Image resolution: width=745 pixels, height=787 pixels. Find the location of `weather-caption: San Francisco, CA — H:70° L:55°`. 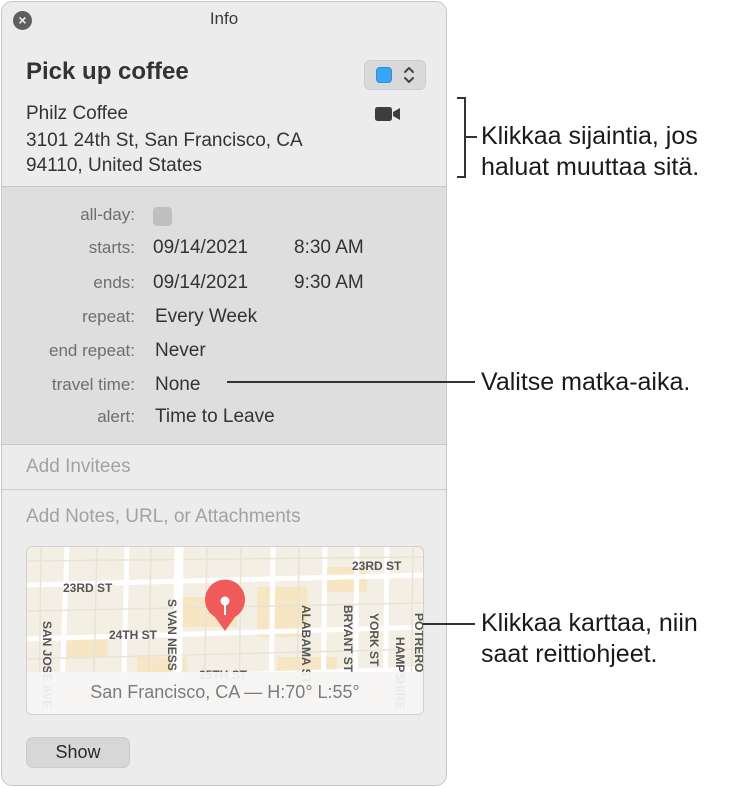

weather-caption: San Francisco, CA — H:70° L:55° is located at coordinates (225, 693).